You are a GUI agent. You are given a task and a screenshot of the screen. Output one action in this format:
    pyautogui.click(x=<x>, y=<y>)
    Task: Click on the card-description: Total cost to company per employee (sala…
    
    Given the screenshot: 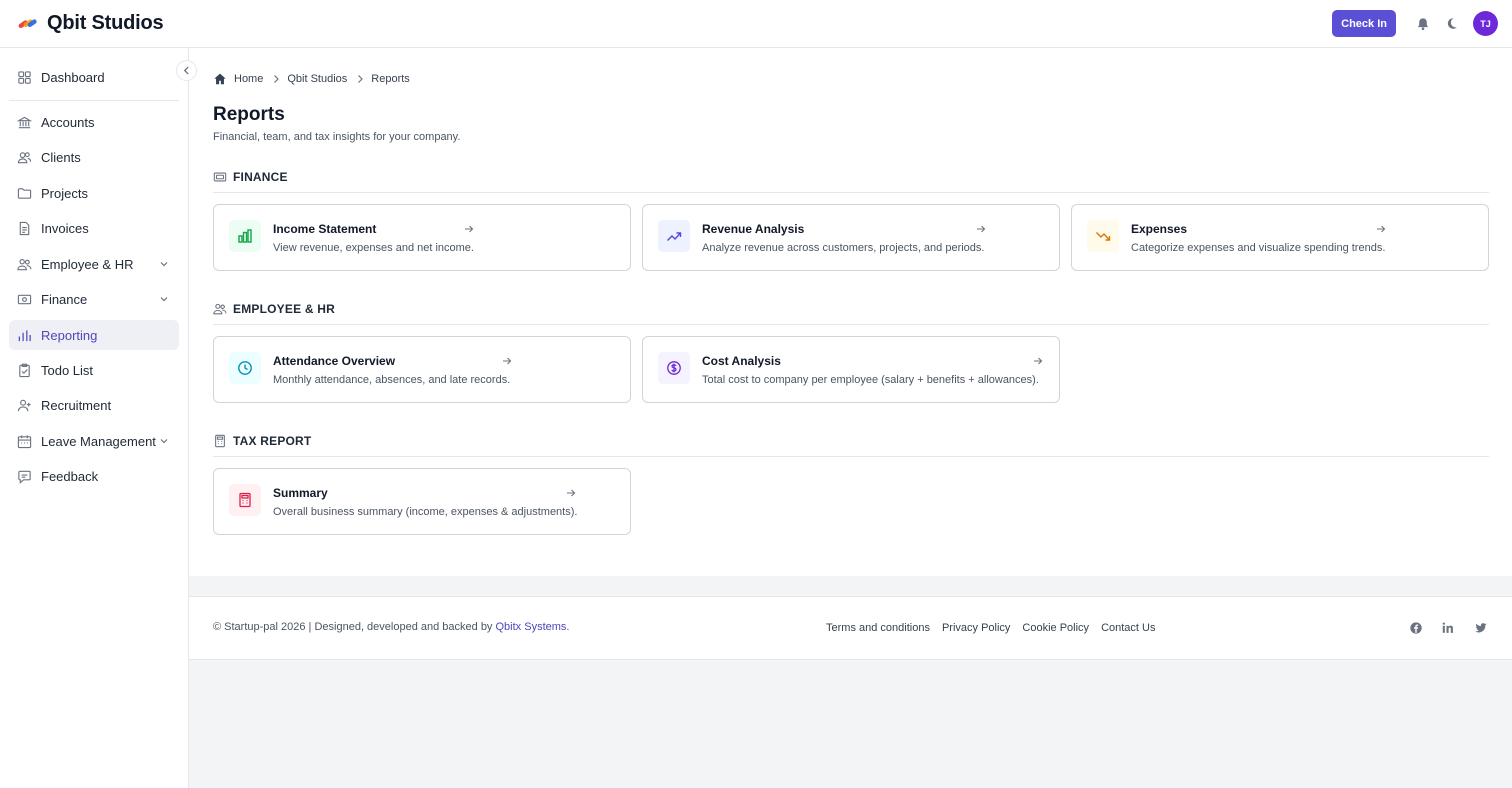 What is the action you would take?
    pyautogui.click(x=870, y=380)
    